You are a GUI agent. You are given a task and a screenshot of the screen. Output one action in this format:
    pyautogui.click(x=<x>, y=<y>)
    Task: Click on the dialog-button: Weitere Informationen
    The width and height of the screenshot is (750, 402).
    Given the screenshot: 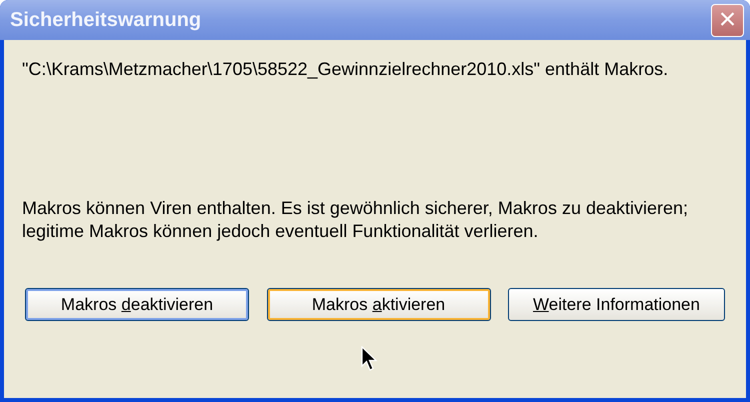 What is the action you would take?
    pyautogui.click(x=616, y=304)
    